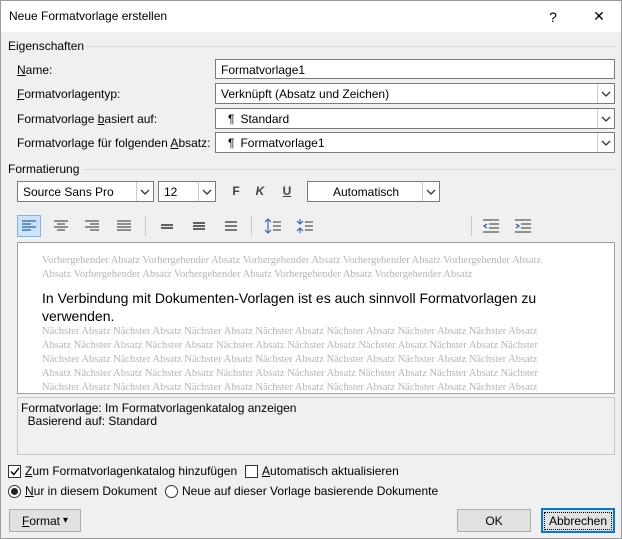  Describe the element at coordinates (44, 169) in the screenshot. I see `formatting-section-label: Formatierung` at that location.